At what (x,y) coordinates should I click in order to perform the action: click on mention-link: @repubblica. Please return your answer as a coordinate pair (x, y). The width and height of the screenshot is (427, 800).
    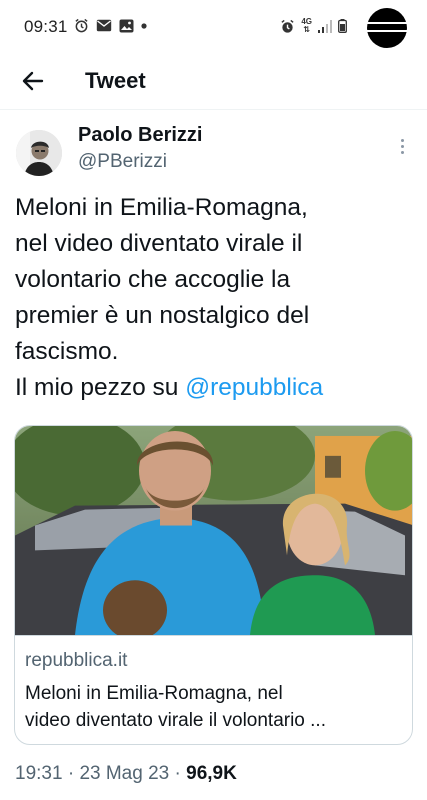
    Looking at the image, I should click on (254, 387).